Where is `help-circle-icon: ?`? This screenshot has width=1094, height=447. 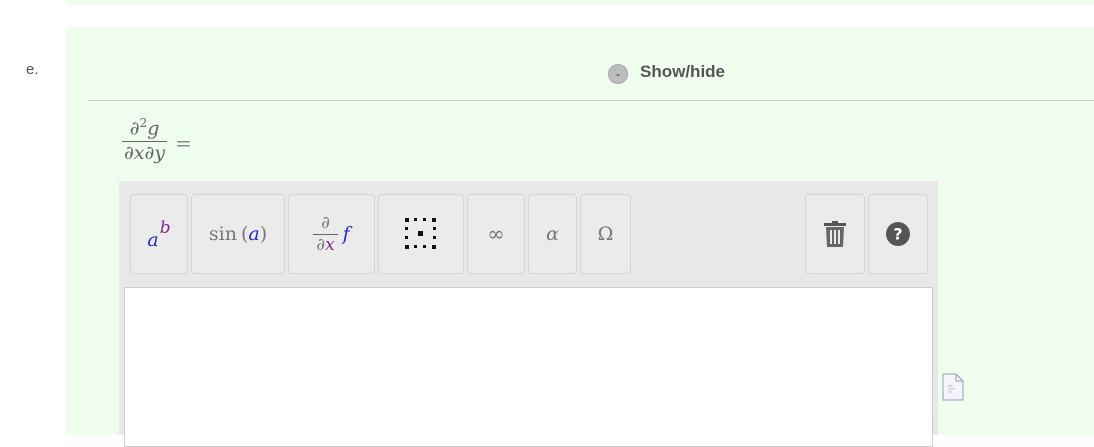 help-circle-icon: ? is located at coordinates (898, 234).